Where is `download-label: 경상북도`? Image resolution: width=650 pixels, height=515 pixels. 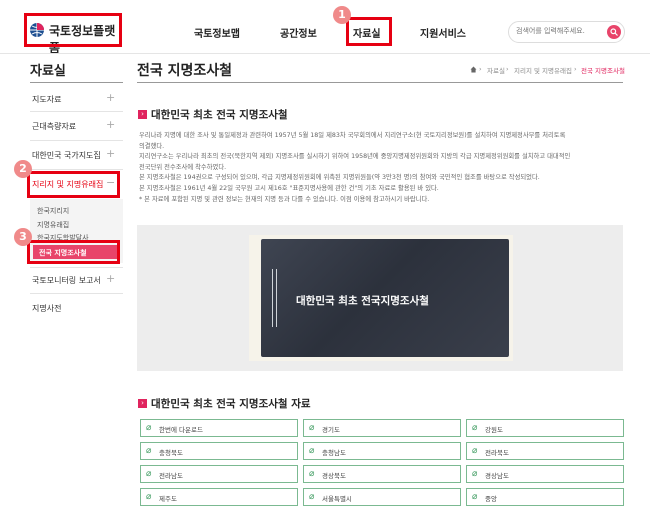 download-label: 경상북도 is located at coordinates (334, 476).